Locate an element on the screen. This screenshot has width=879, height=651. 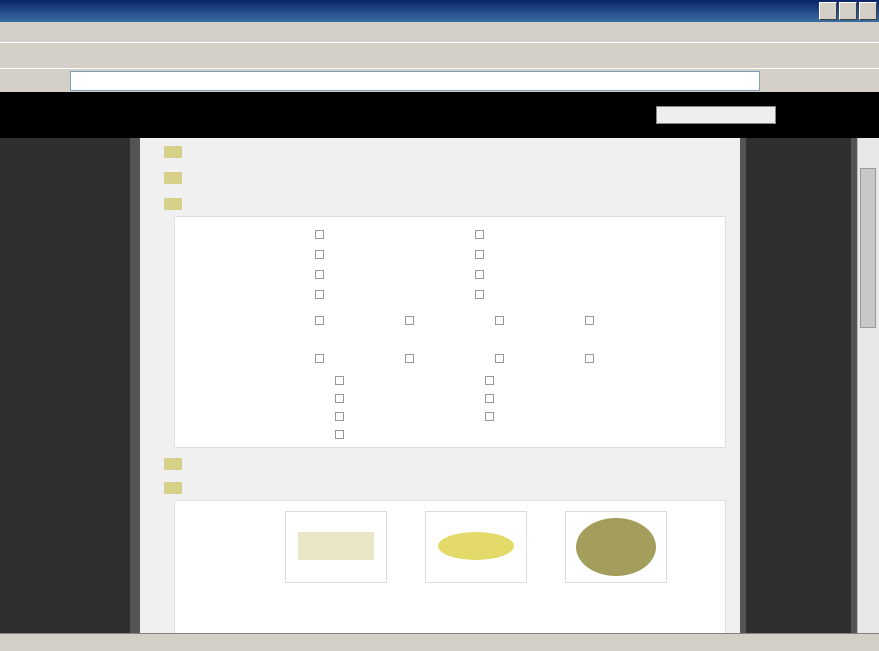
swatch-olive is located at coordinates (616, 547).